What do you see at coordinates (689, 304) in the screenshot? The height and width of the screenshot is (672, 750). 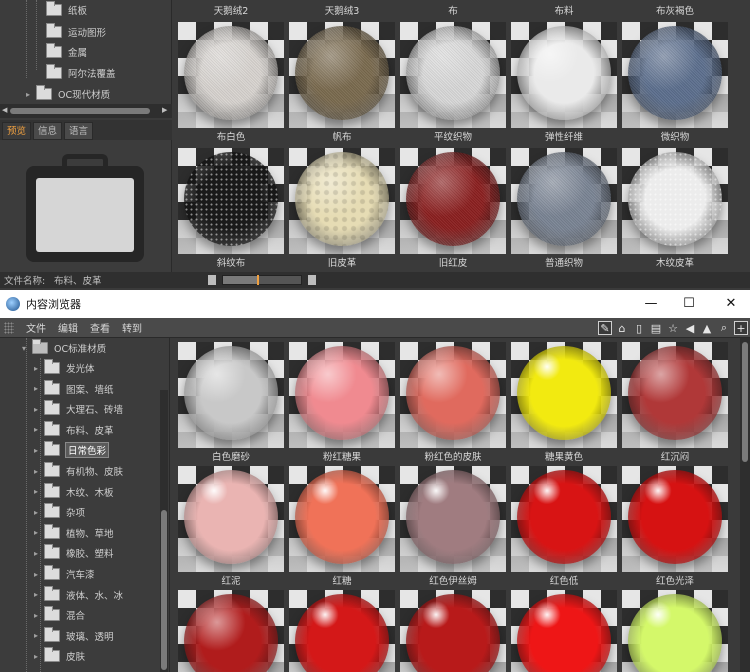 I see `maximize-button: ☐` at bounding box center [689, 304].